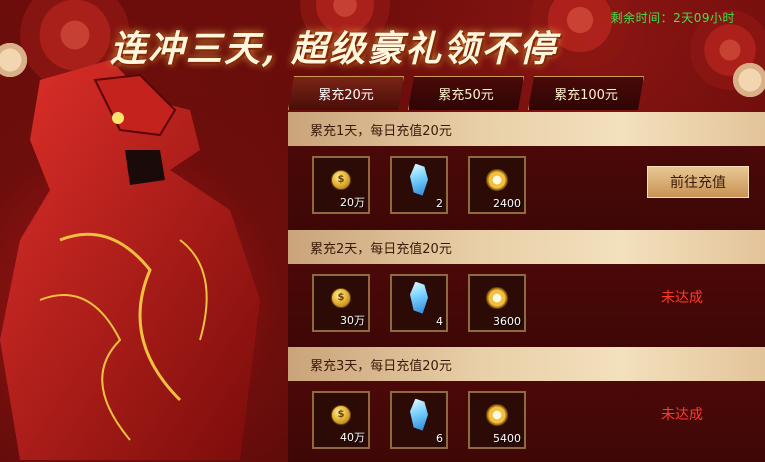 The width and height of the screenshot is (765, 462). Describe the element at coordinates (526, 247) in the screenshot. I see `reward-row-heading: 累充2天，每日充值20元` at that location.